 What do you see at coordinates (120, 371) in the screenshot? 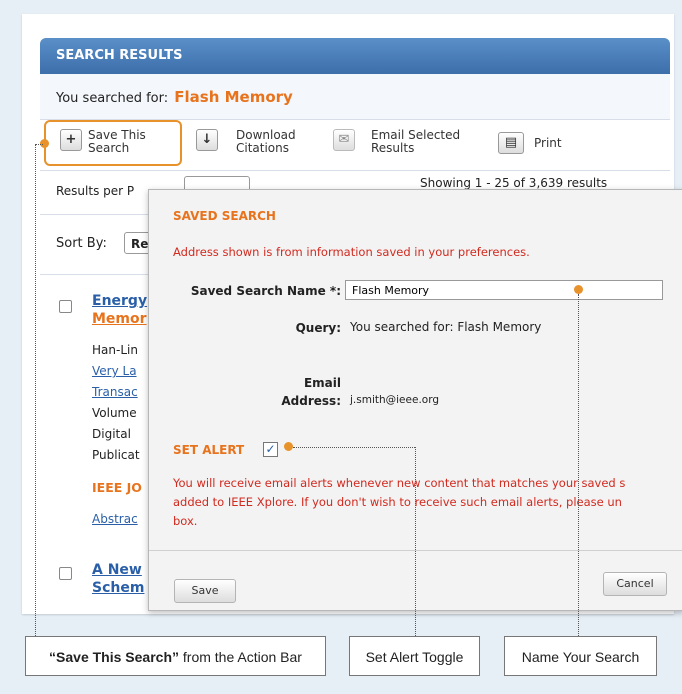
I see `result-link-1: Very La` at bounding box center [120, 371].